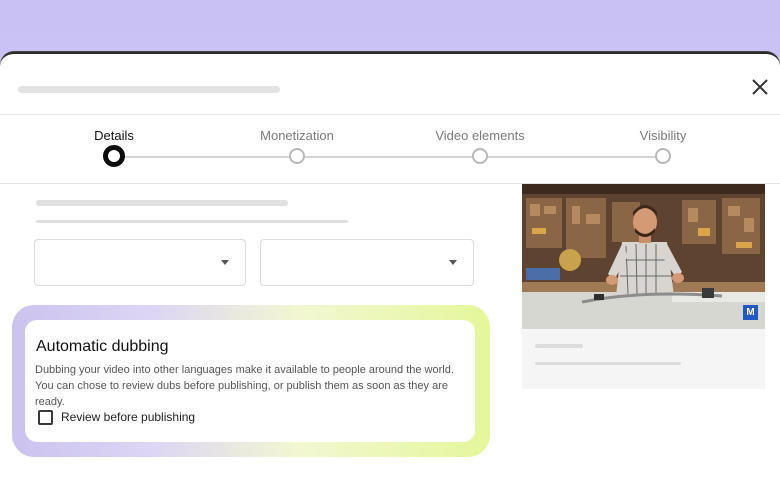 Image resolution: width=780 pixels, height=494 pixels. Describe the element at coordinates (162, 203) in the screenshot. I see `field-heading-placeholder` at that location.